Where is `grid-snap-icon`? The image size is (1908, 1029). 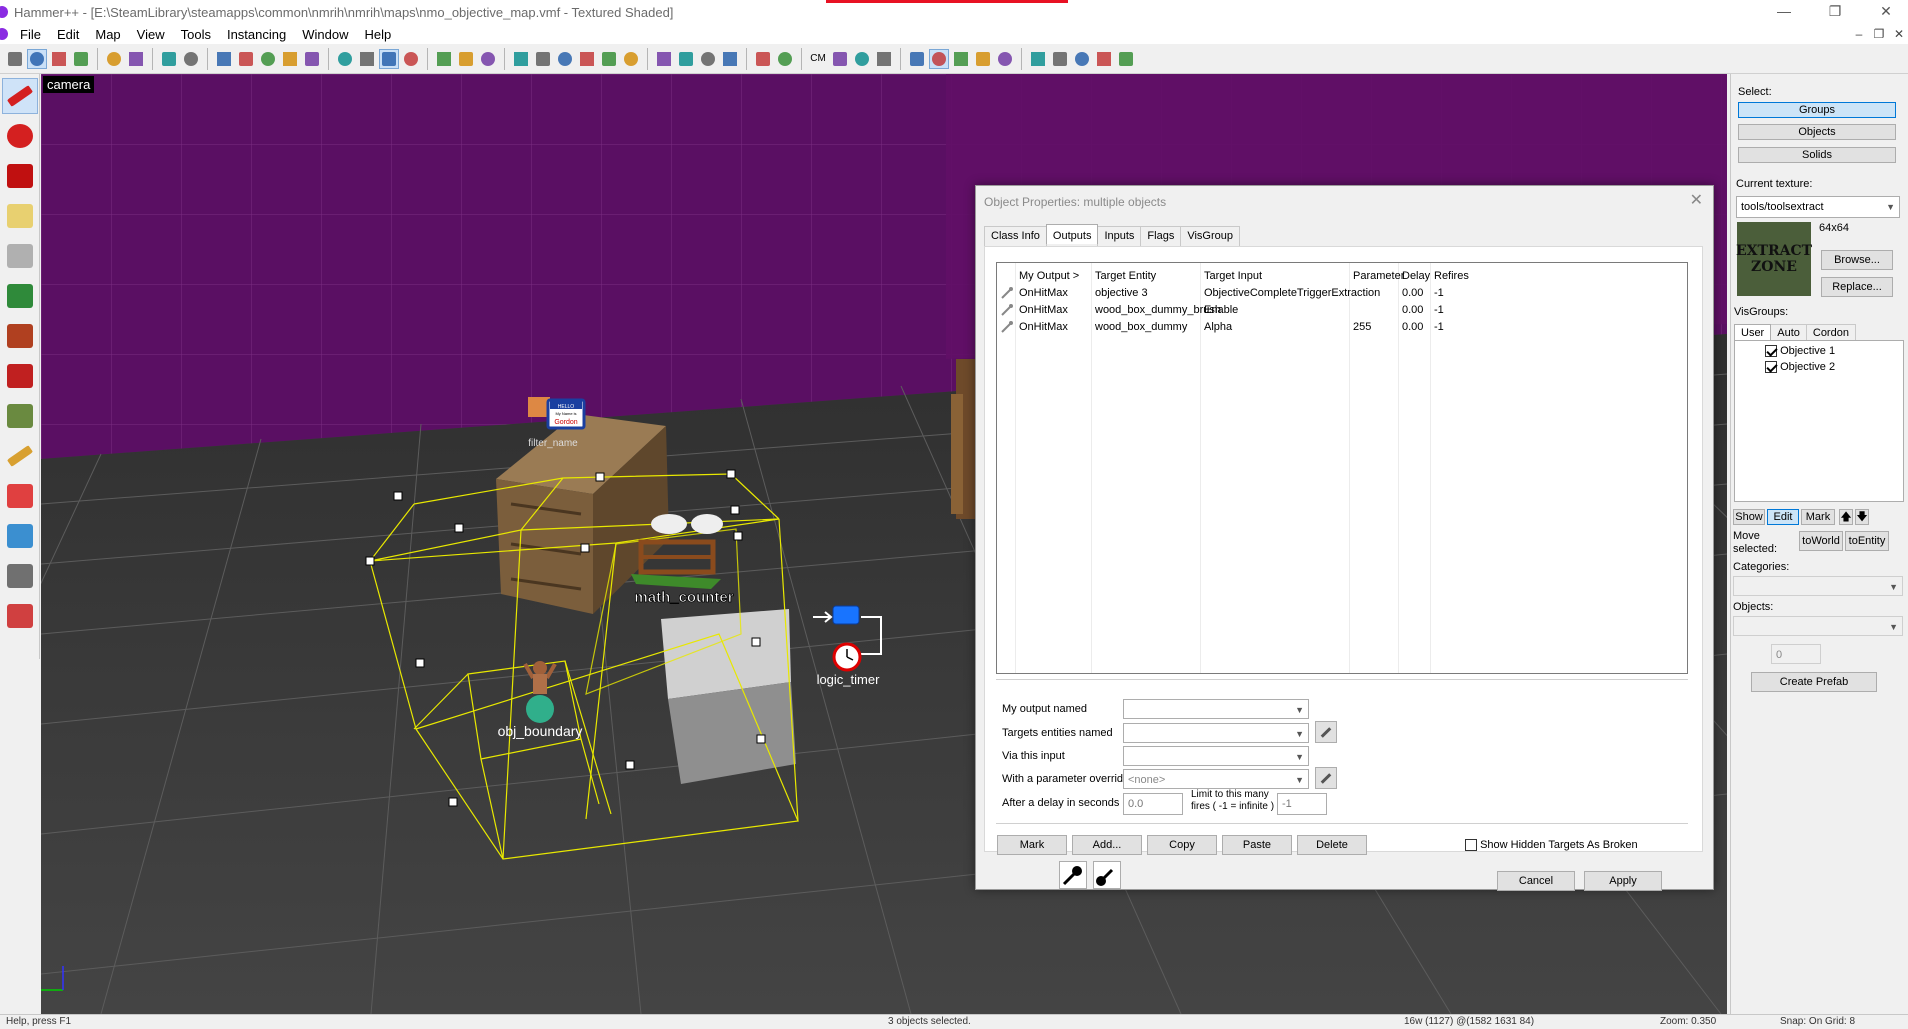
grid-snap-icon is located at coordinates (81, 59).